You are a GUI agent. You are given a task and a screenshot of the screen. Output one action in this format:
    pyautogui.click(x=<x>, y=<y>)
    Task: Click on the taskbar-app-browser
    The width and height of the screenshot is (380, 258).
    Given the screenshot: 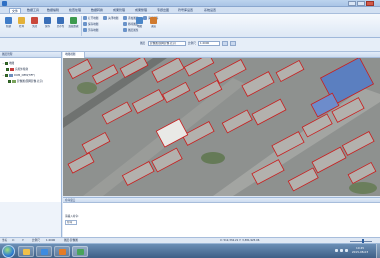 What is the action you would take?
    pyautogui.click(x=44, y=251)
    